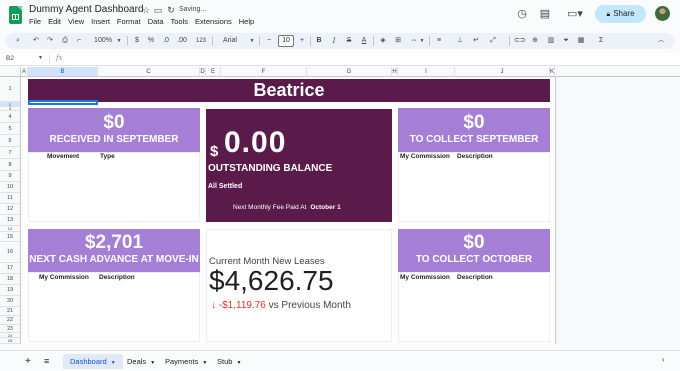 This screenshot has height=371, width=680. What do you see at coordinates (54, 22) in the screenshot?
I see `menu-edit: Edit` at bounding box center [54, 22].